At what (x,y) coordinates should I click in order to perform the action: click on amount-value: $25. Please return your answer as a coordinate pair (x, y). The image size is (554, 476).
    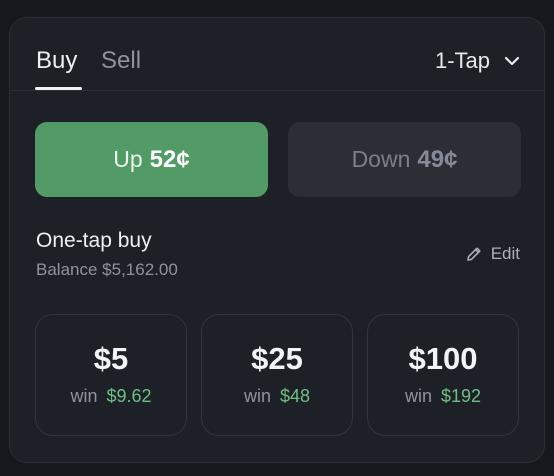
    Looking at the image, I should click on (277, 358).